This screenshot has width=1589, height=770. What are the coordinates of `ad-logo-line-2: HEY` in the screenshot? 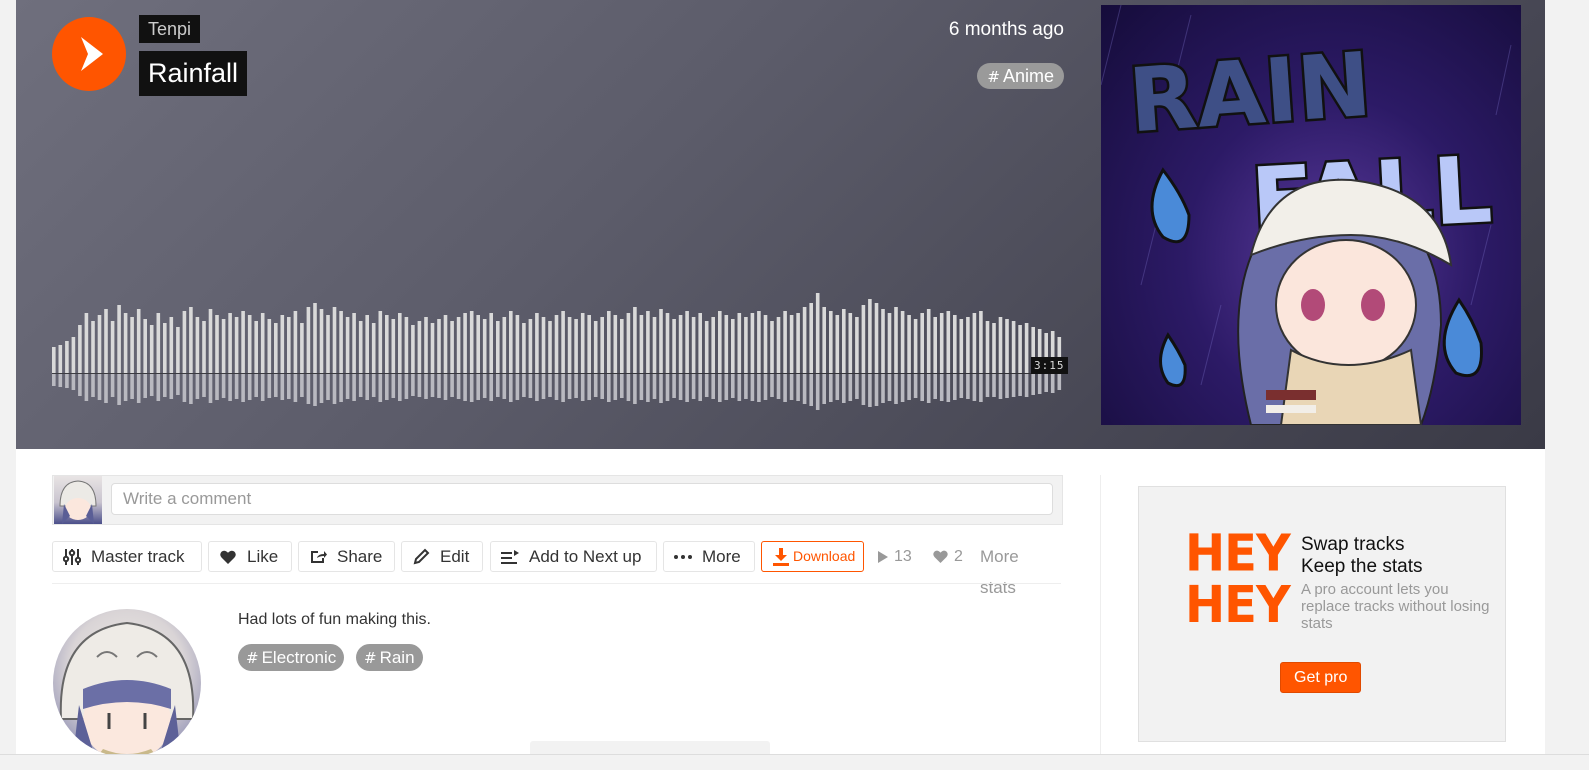 It's located at (1238, 605).